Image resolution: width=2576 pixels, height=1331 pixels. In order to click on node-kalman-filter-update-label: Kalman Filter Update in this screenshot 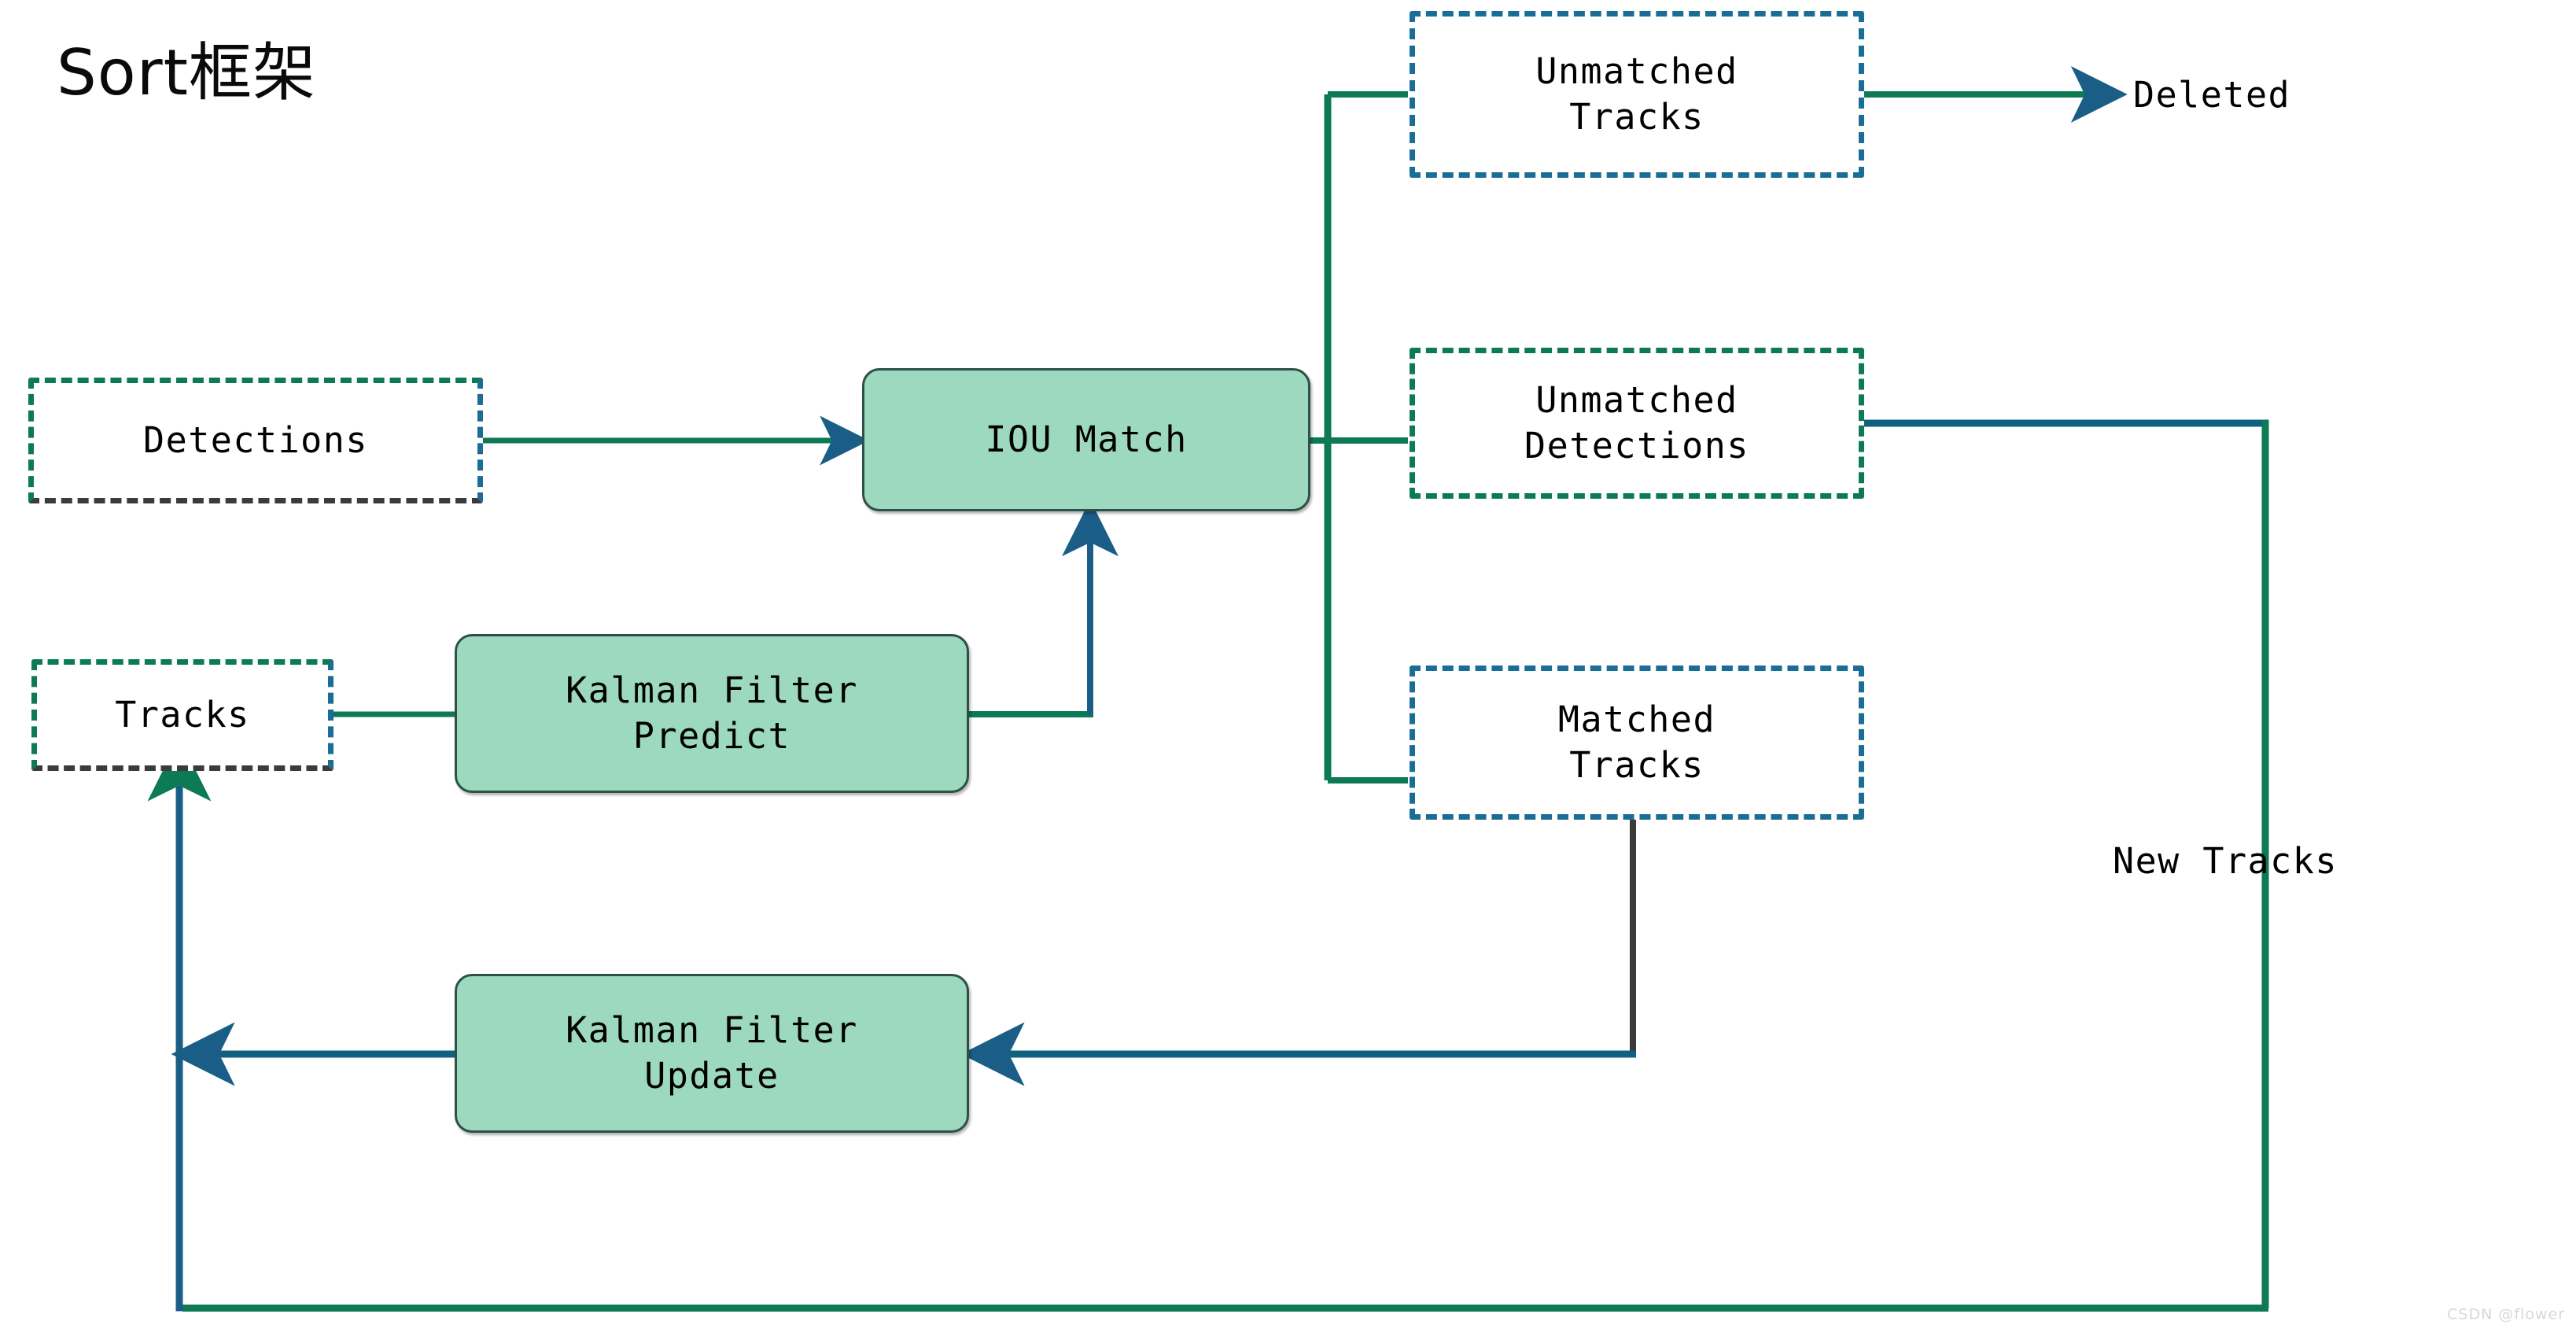, I will do `click(712, 1052)`.